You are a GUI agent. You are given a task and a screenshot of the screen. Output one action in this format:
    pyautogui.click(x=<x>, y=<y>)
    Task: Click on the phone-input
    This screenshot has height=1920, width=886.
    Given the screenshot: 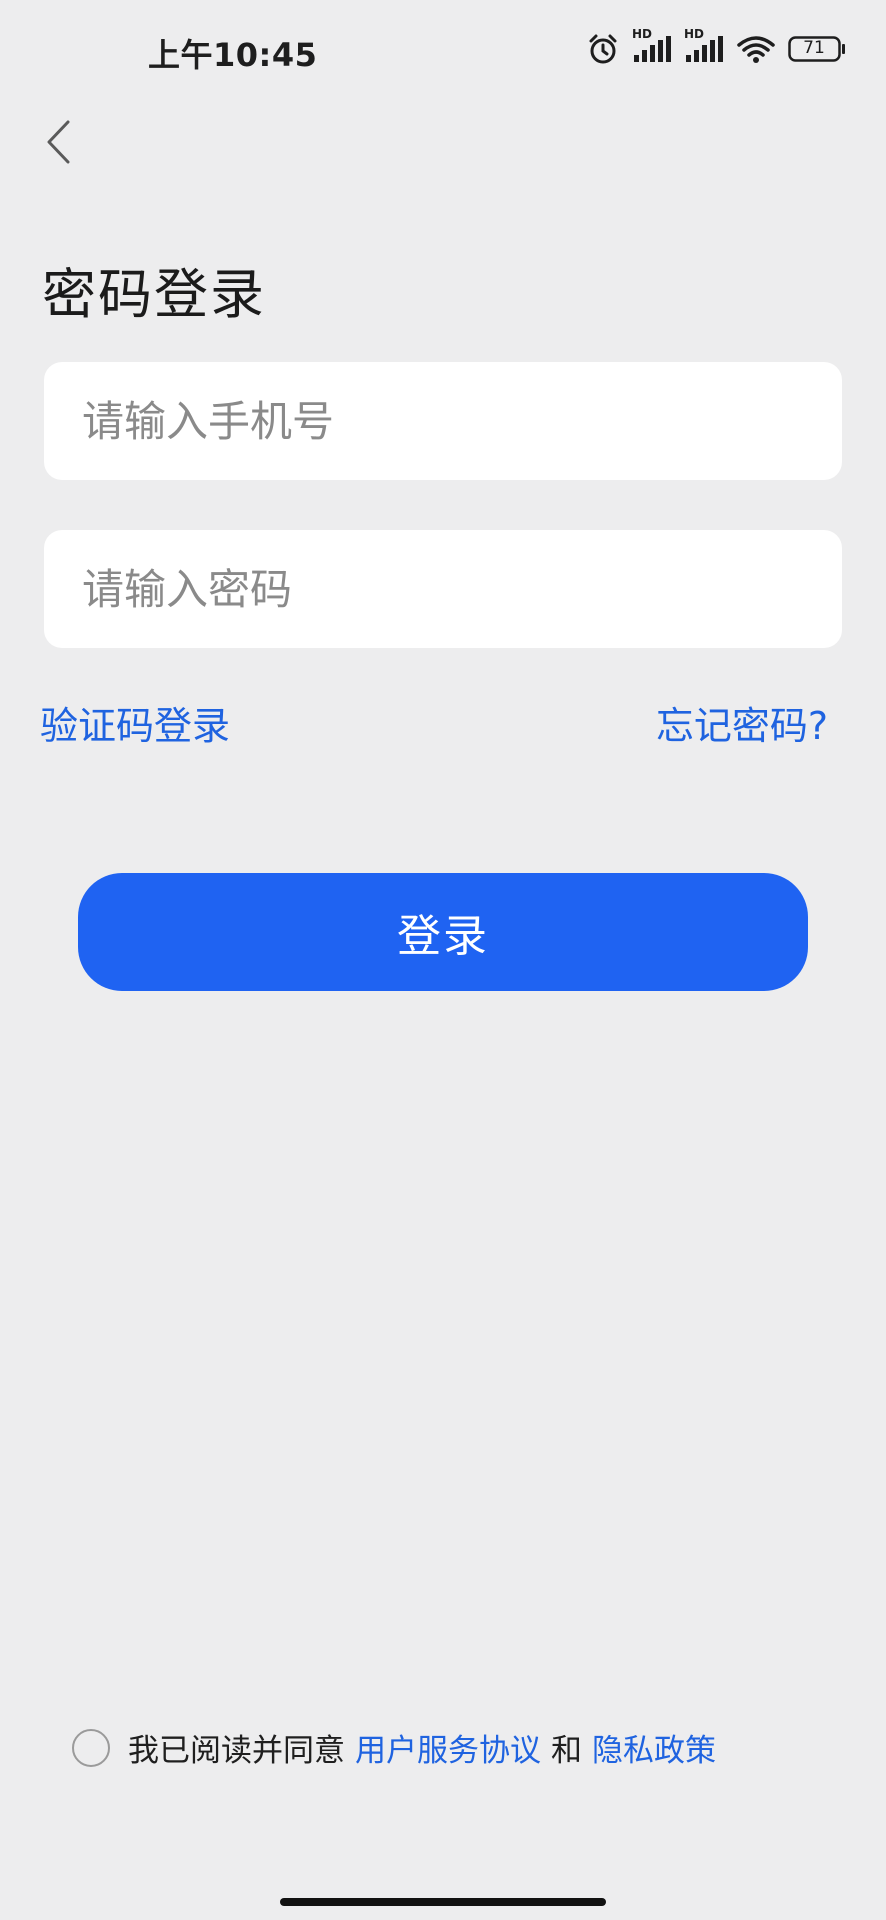 What is the action you would take?
    pyautogui.click(x=443, y=421)
    